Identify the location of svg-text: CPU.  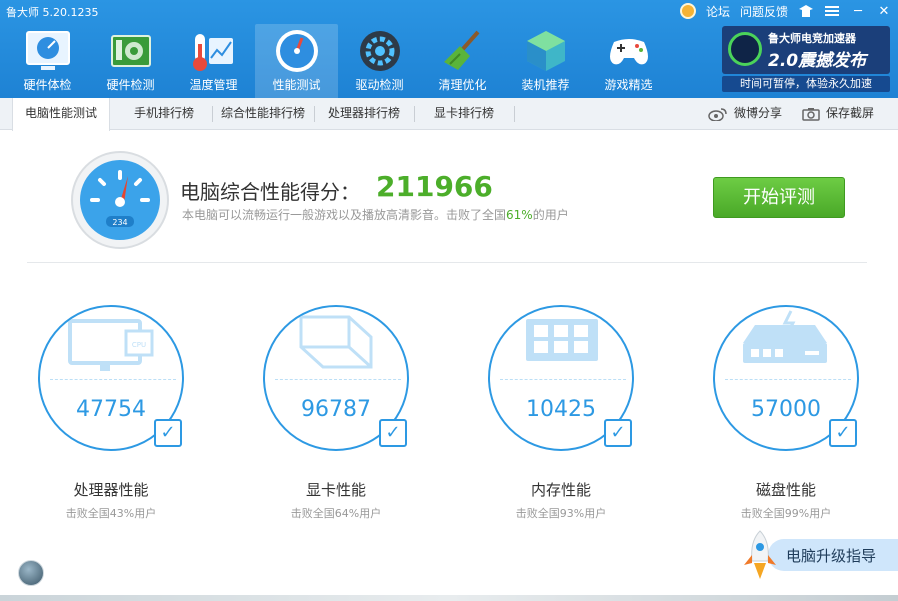
(139, 345).